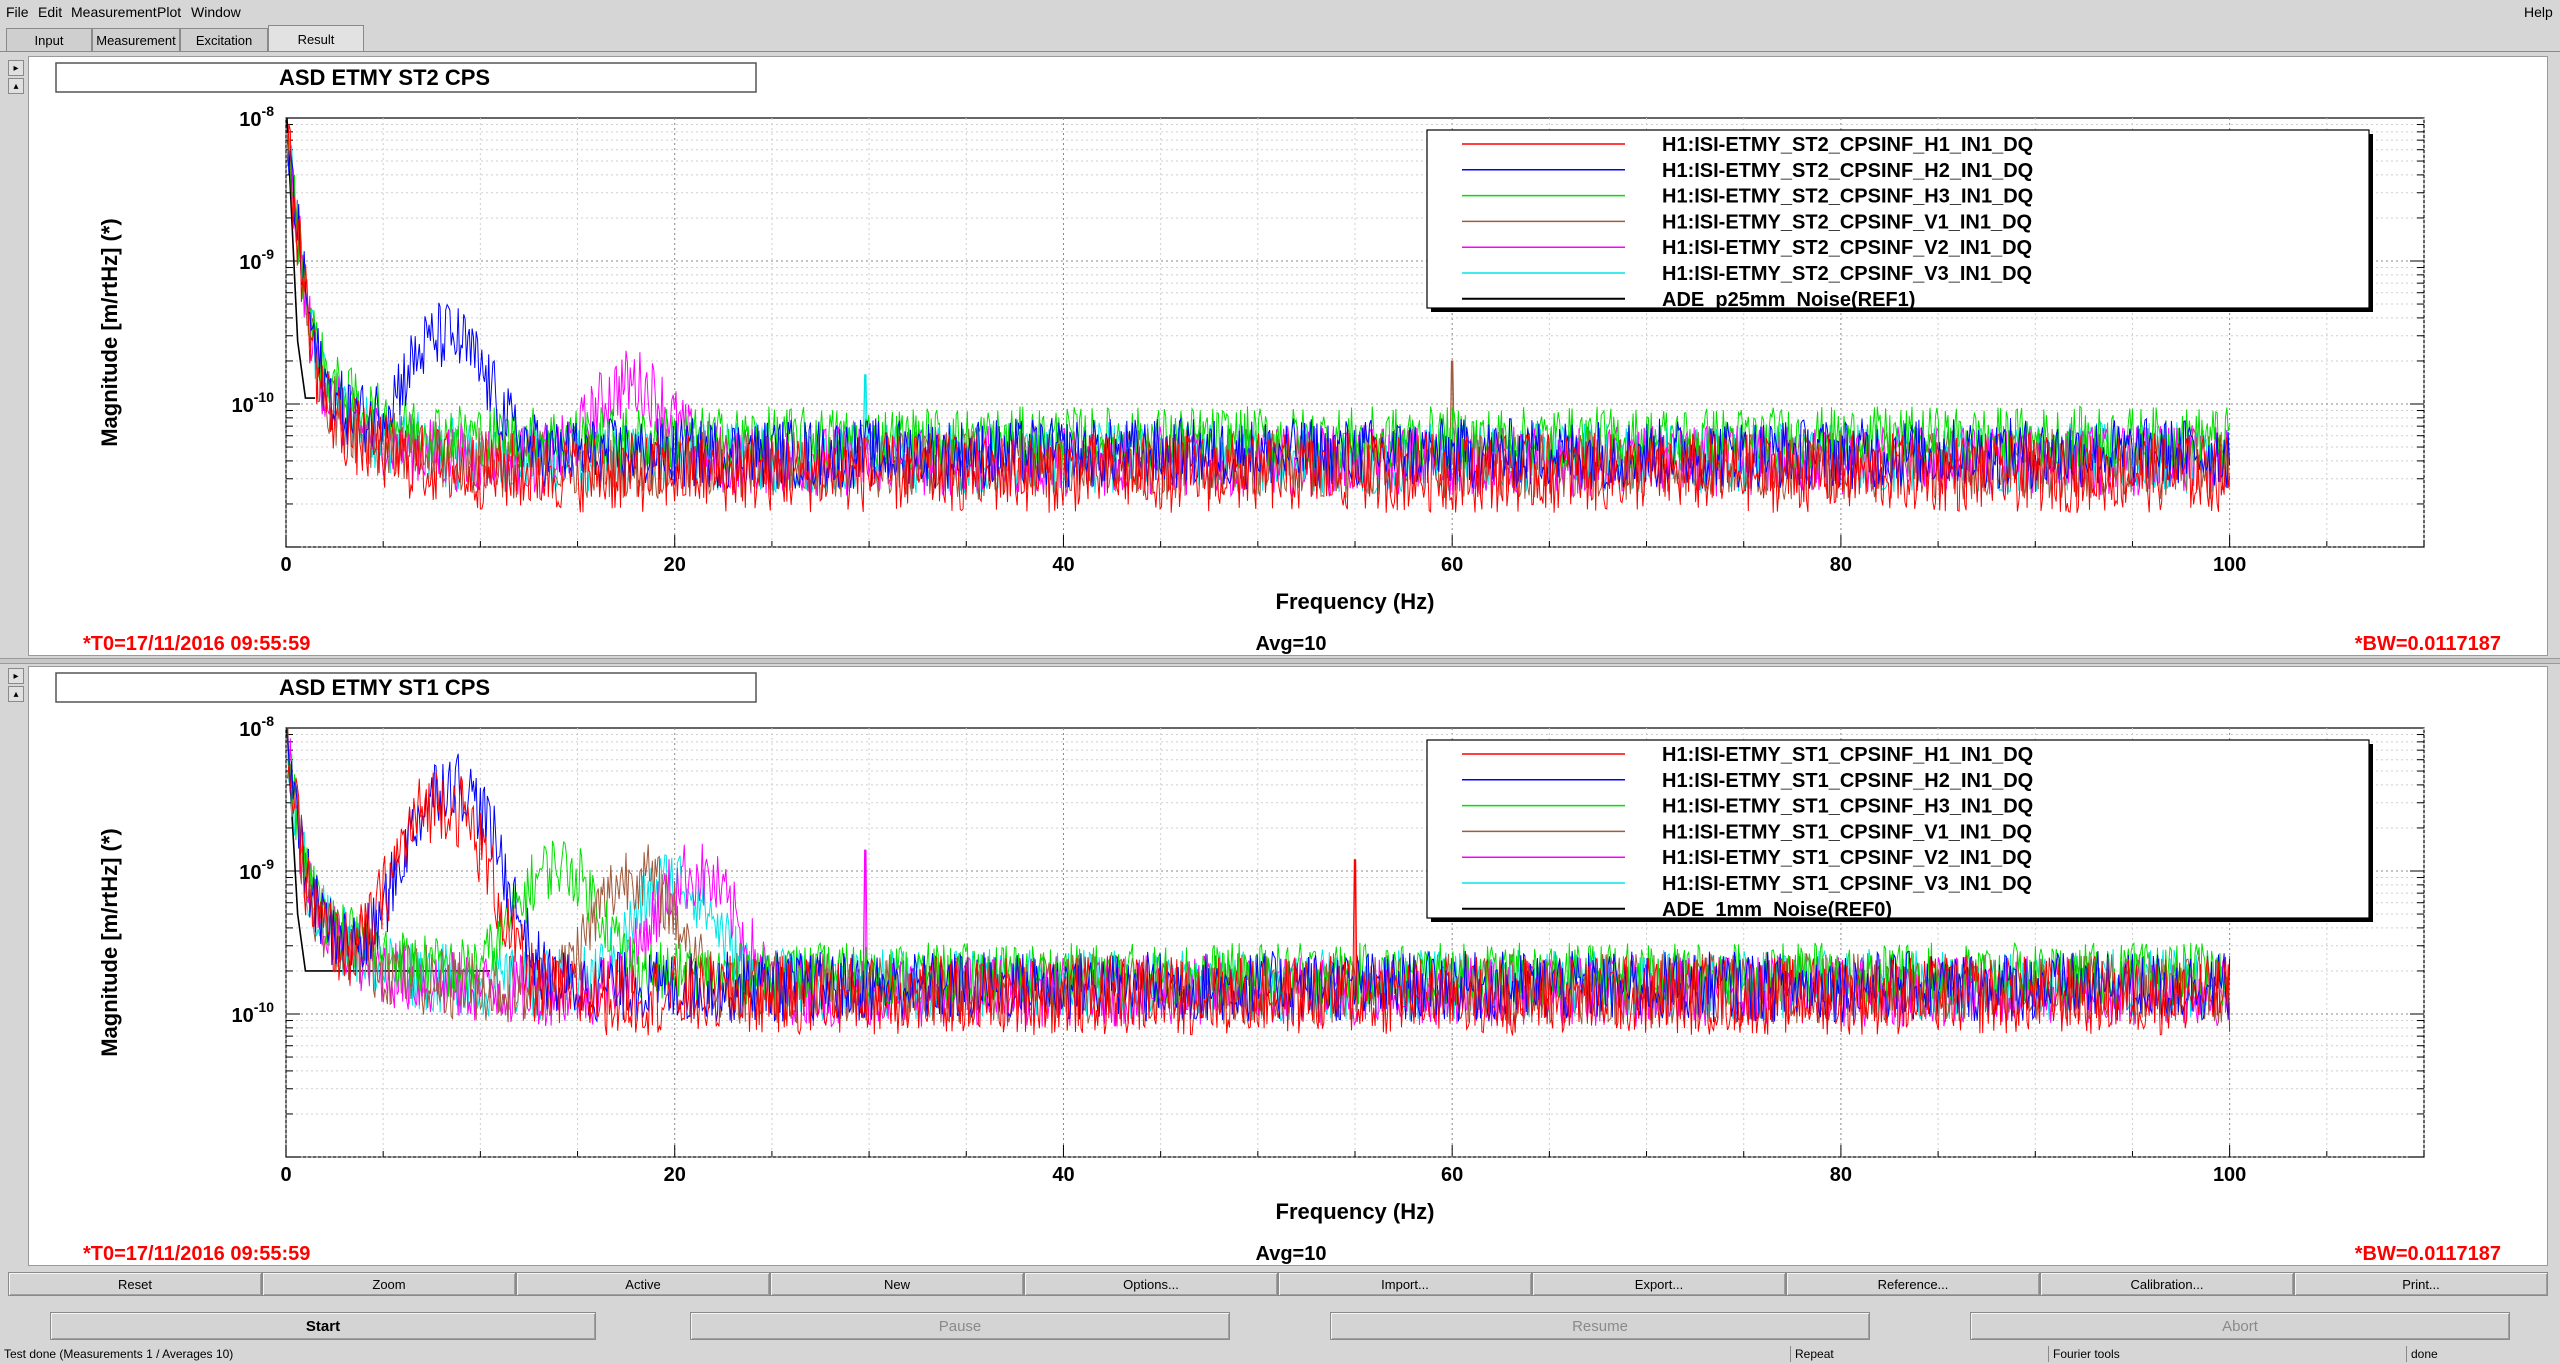  I want to click on reset-button: Reset, so click(135, 1284).